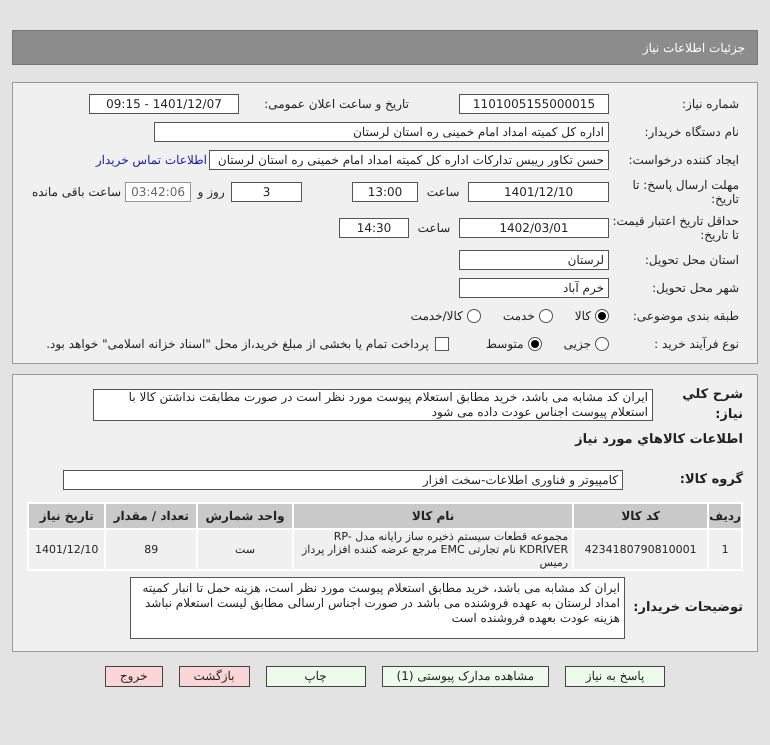 This screenshot has height=745, width=770. What do you see at coordinates (316, 676) in the screenshot?
I see `action-button: چاپ` at bounding box center [316, 676].